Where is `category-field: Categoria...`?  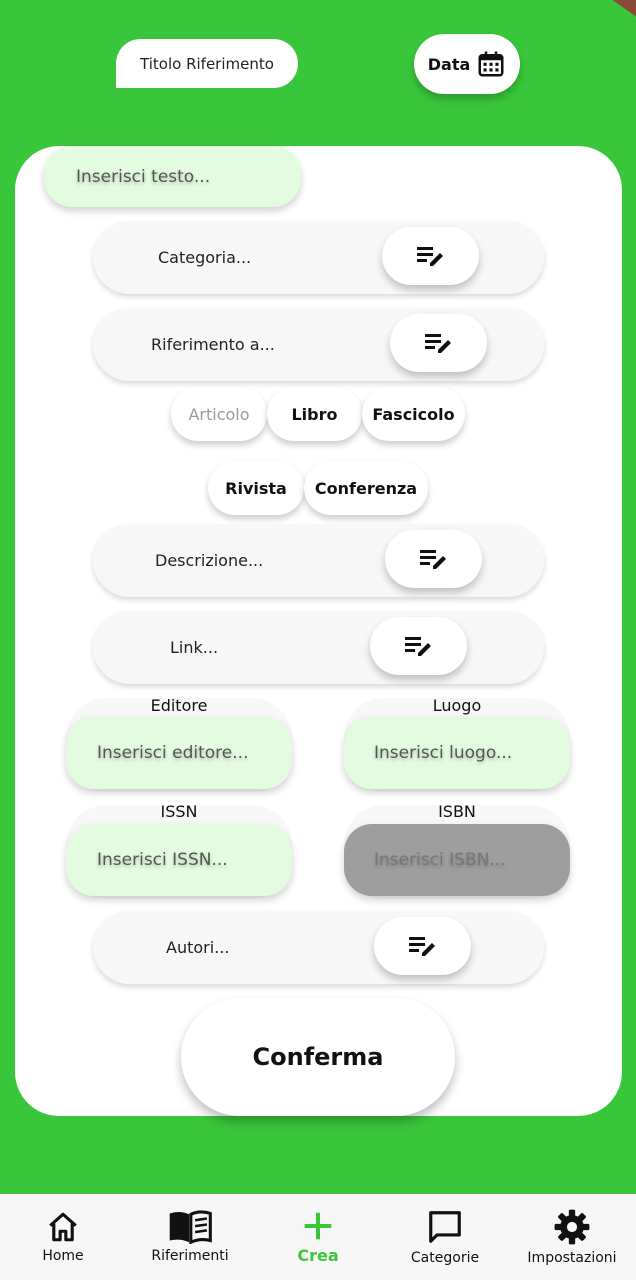
category-field: Categoria... is located at coordinates (318, 257).